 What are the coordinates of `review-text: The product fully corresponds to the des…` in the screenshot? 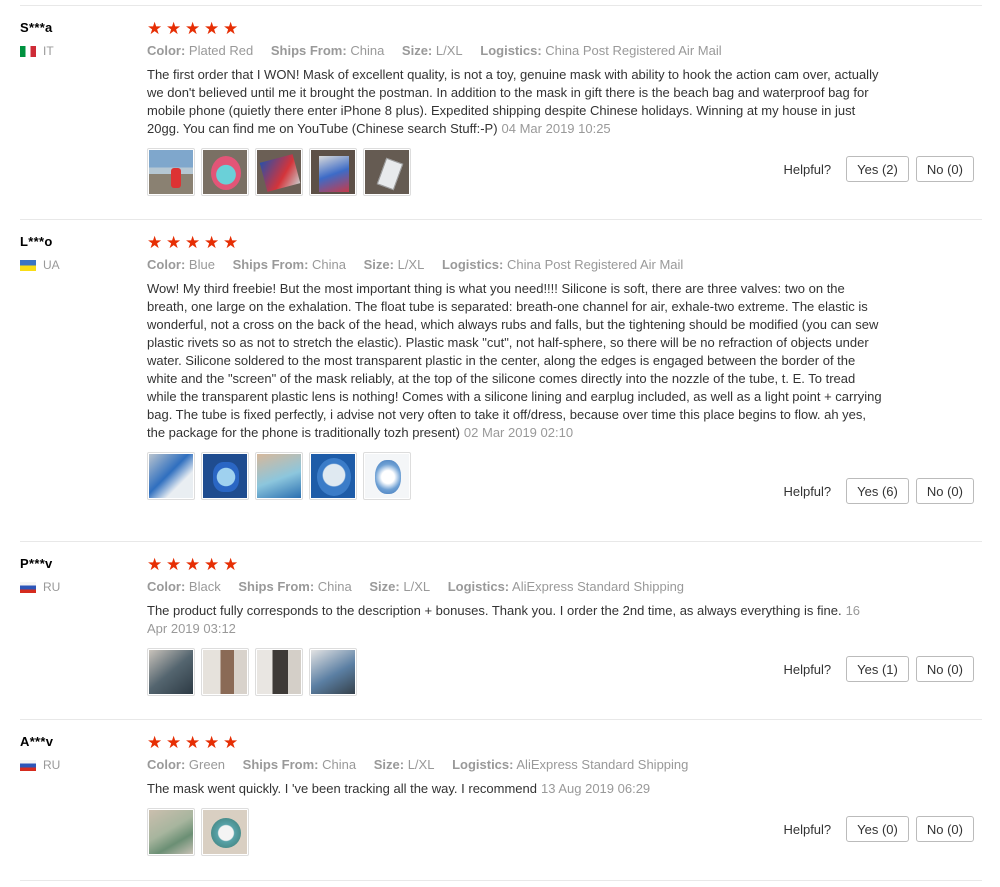 It's located at (514, 620).